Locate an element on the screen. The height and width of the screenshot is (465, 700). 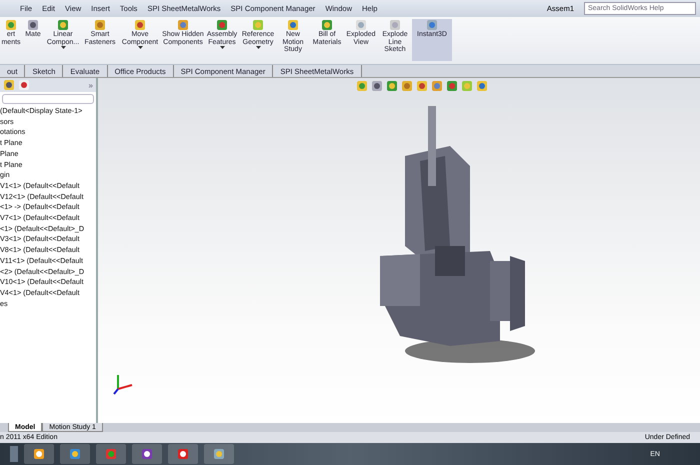
tree-icon is located at coordinates (9, 85).